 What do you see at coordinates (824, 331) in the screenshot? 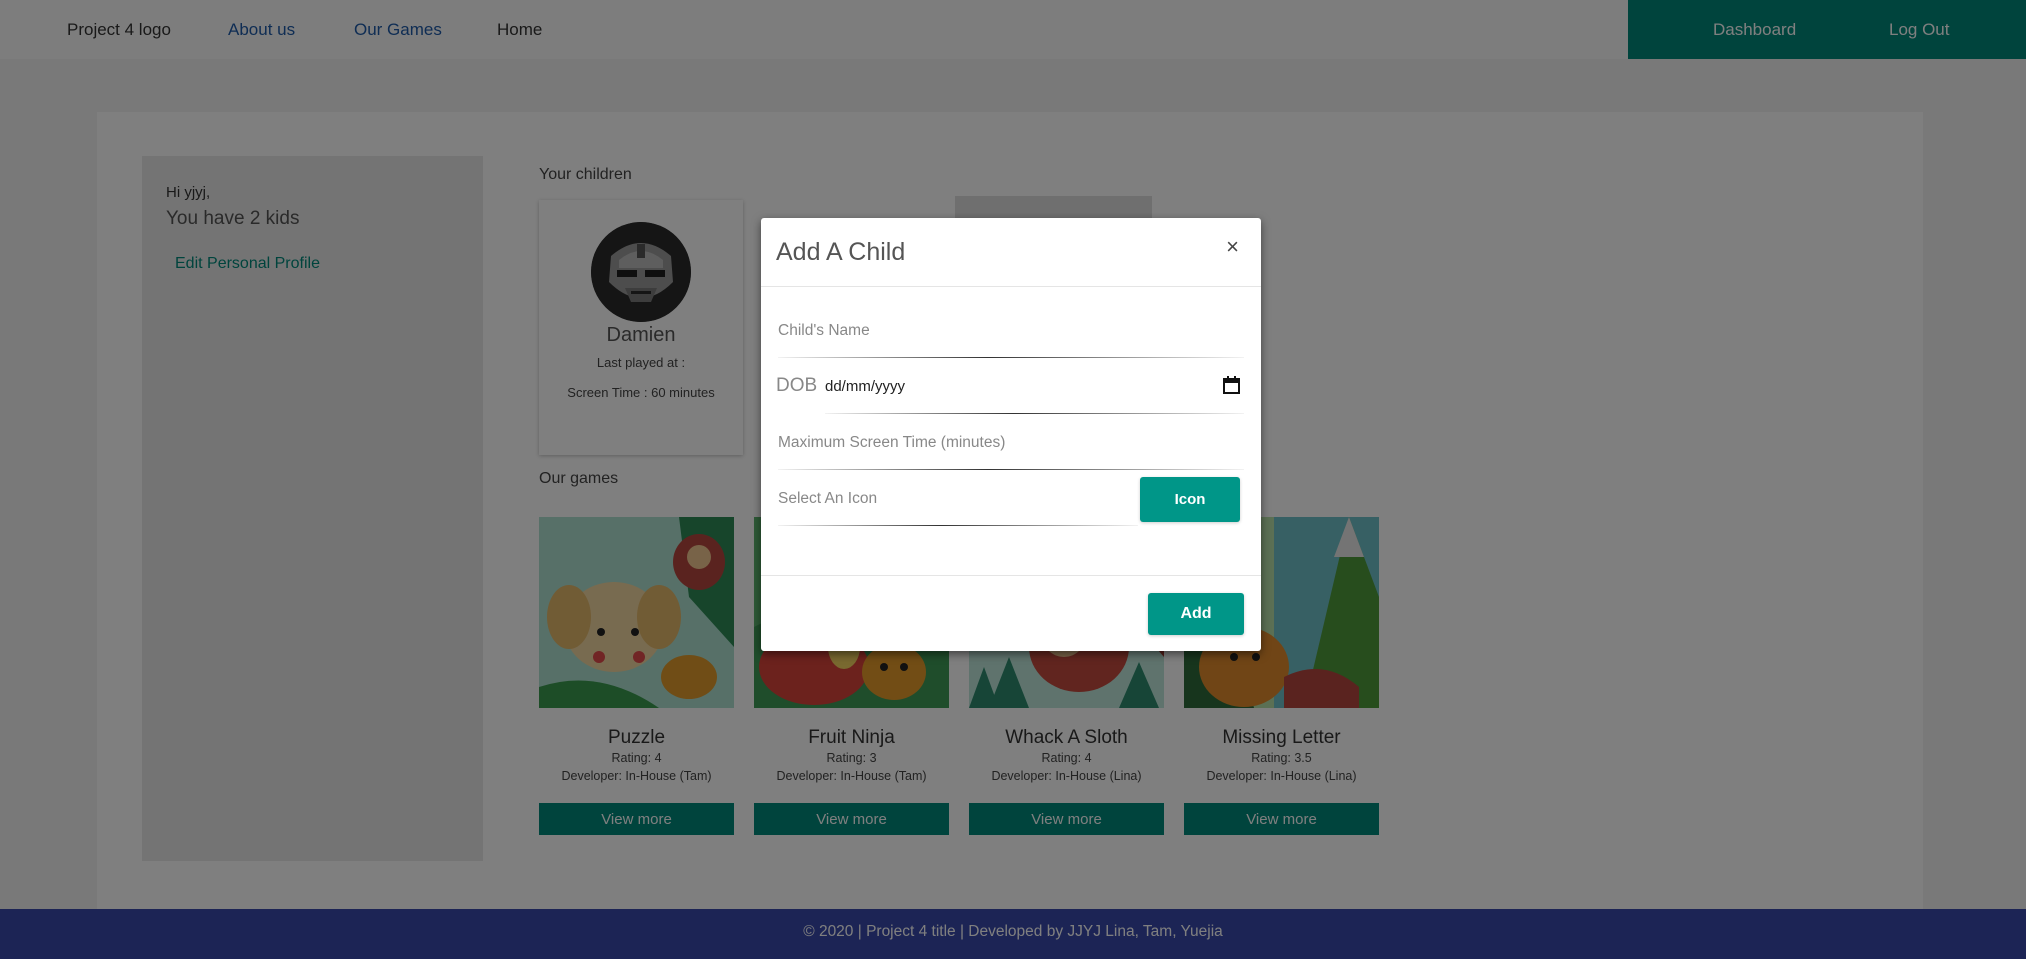
I see `child-name-input: Child's Name` at bounding box center [824, 331].